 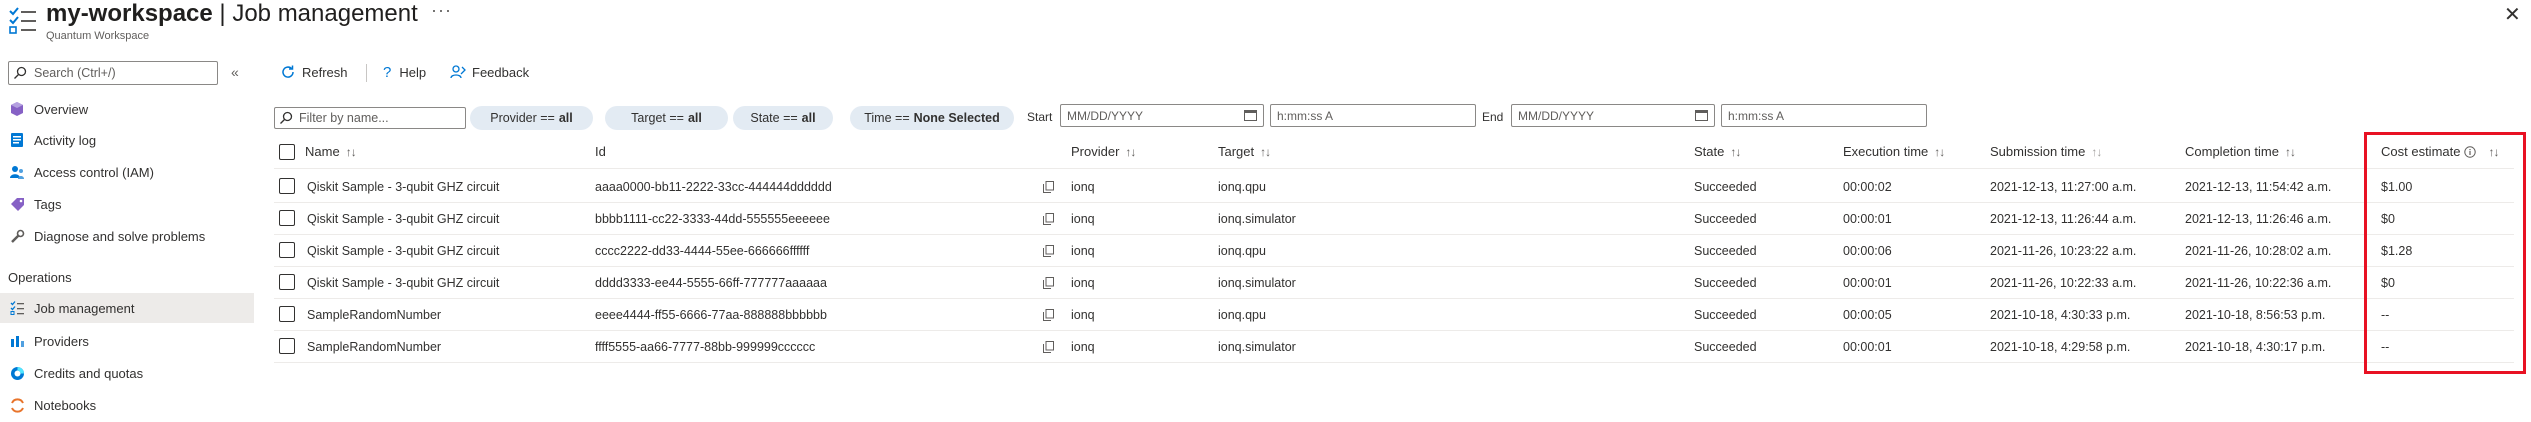 What do you see at coordinates (1613, 115) in the screenshot?
I see `end-date-input: MM/DD/YYYY` at bounding box center [1613, 115].